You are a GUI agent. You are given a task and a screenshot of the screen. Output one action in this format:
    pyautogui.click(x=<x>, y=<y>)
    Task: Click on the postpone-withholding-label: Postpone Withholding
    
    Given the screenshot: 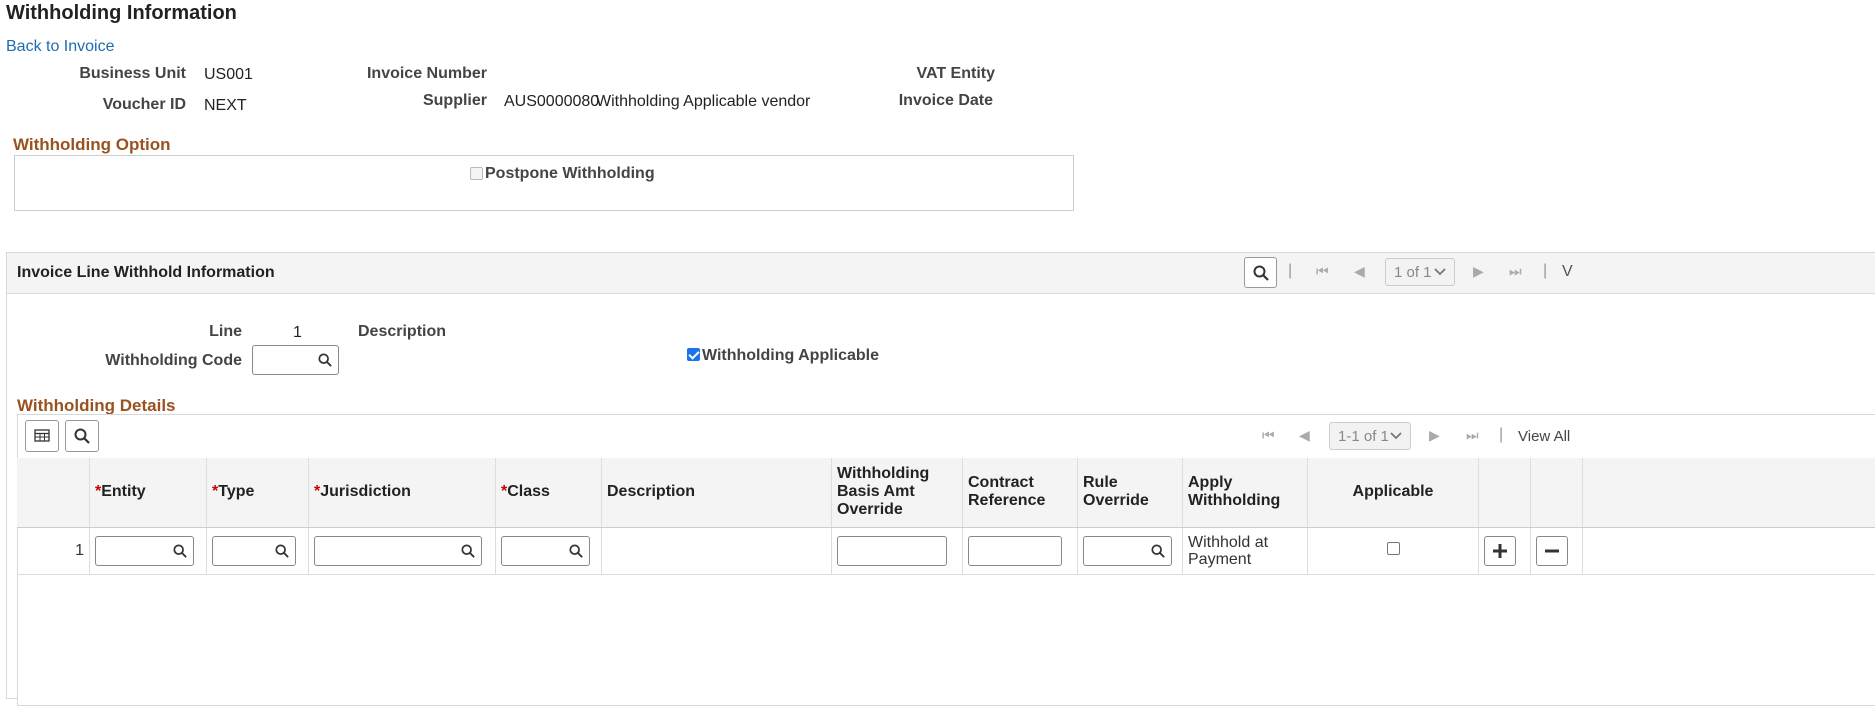 What is the action you would take?
    pyautogui.click(x=570, y=174)
    